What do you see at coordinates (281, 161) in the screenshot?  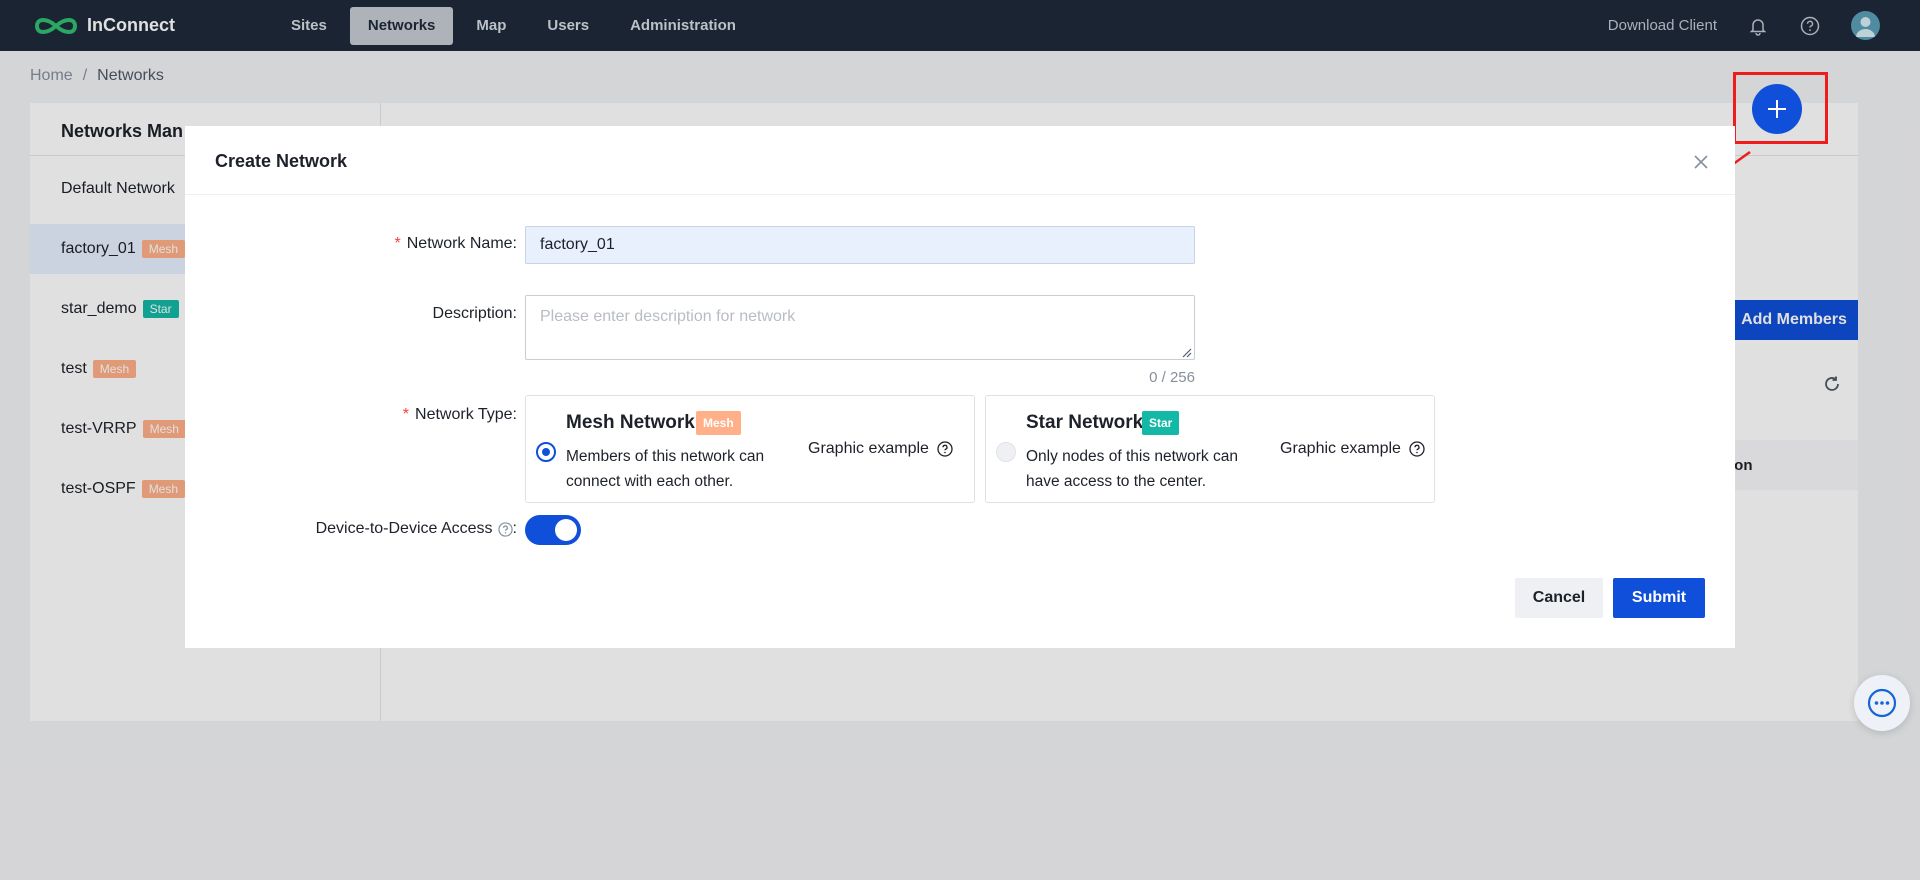 I see `dialog-title: Create Network` at bounding box center [281, 161].